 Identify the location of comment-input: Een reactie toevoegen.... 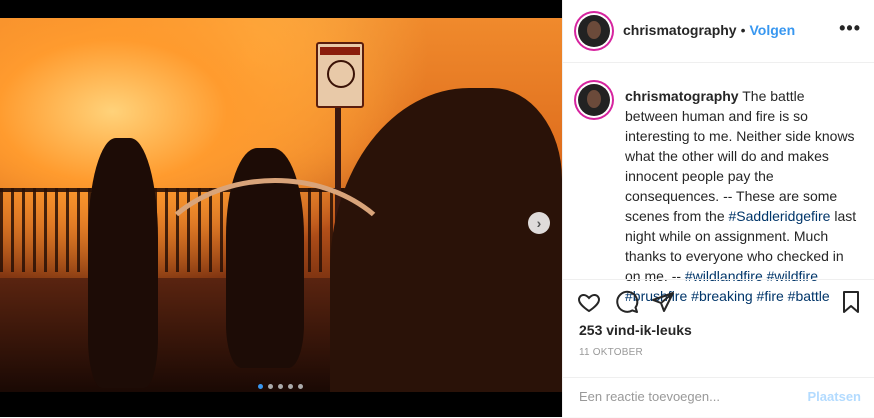
(649, 396).